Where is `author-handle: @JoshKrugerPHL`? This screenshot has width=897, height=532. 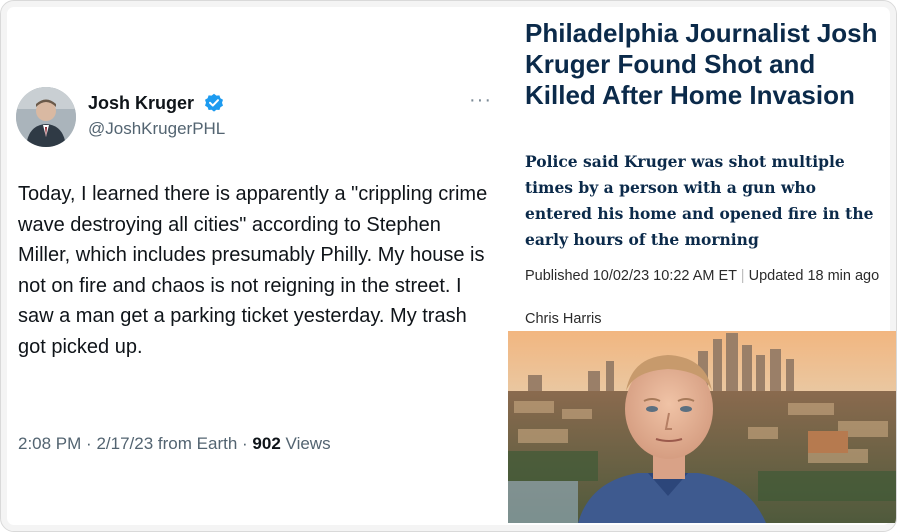 author-handle: @JoshKrugerPHL is located at coordinates (156, 129).